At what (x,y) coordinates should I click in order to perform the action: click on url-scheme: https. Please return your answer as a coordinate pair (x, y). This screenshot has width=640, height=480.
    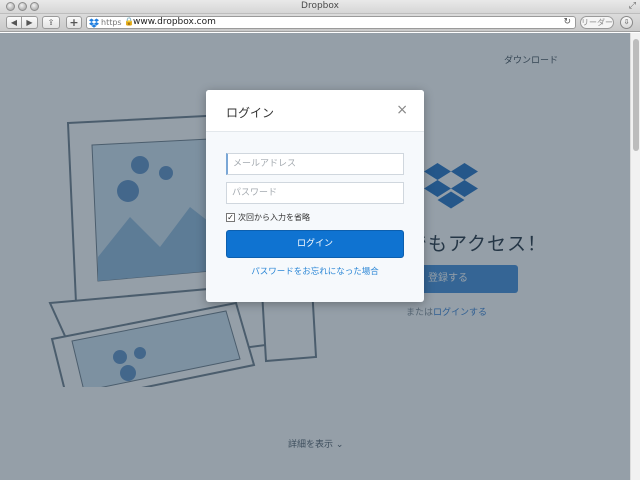
    Looking at the image, I should click on (111, 22).